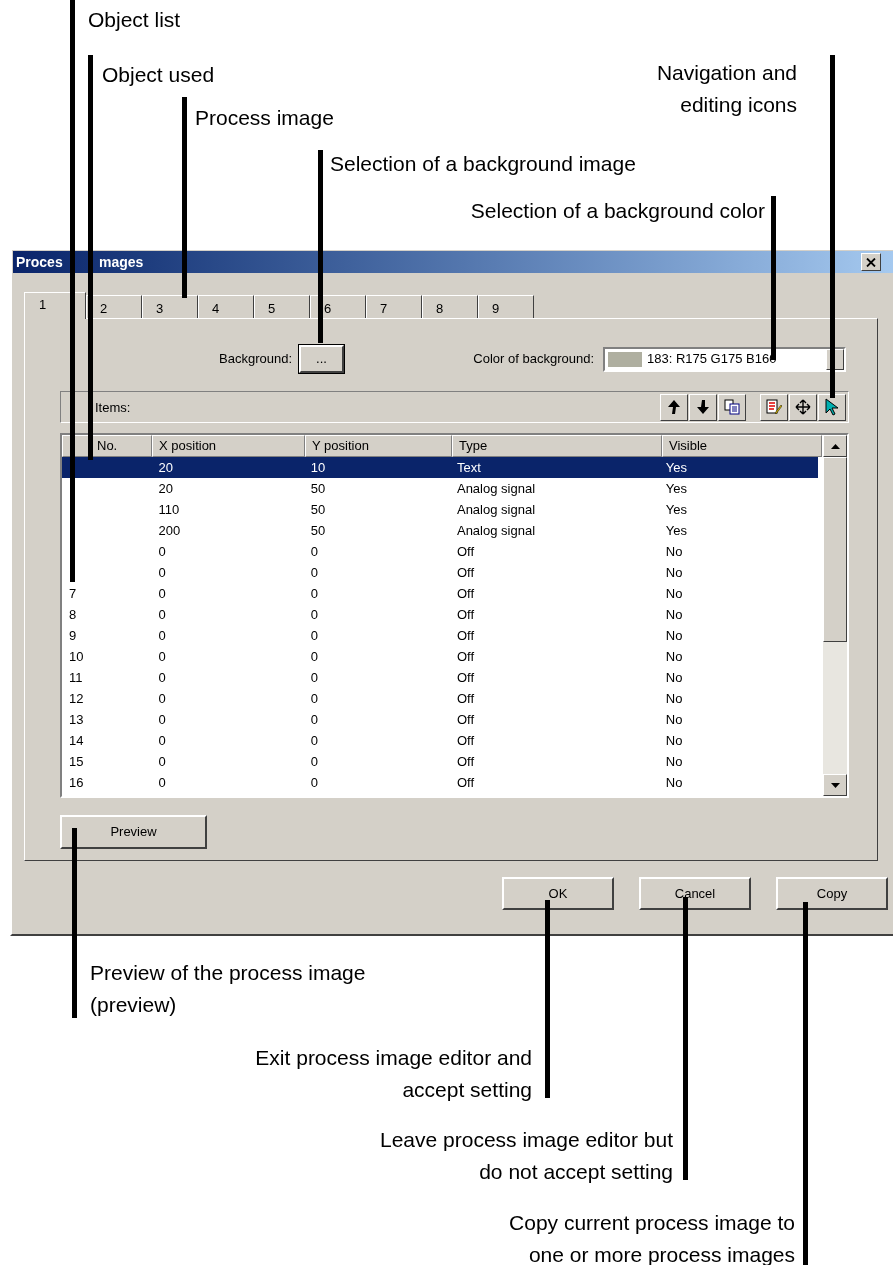 The image size is (893, 1265). I want to click on tab: 1, so click(55, 305).